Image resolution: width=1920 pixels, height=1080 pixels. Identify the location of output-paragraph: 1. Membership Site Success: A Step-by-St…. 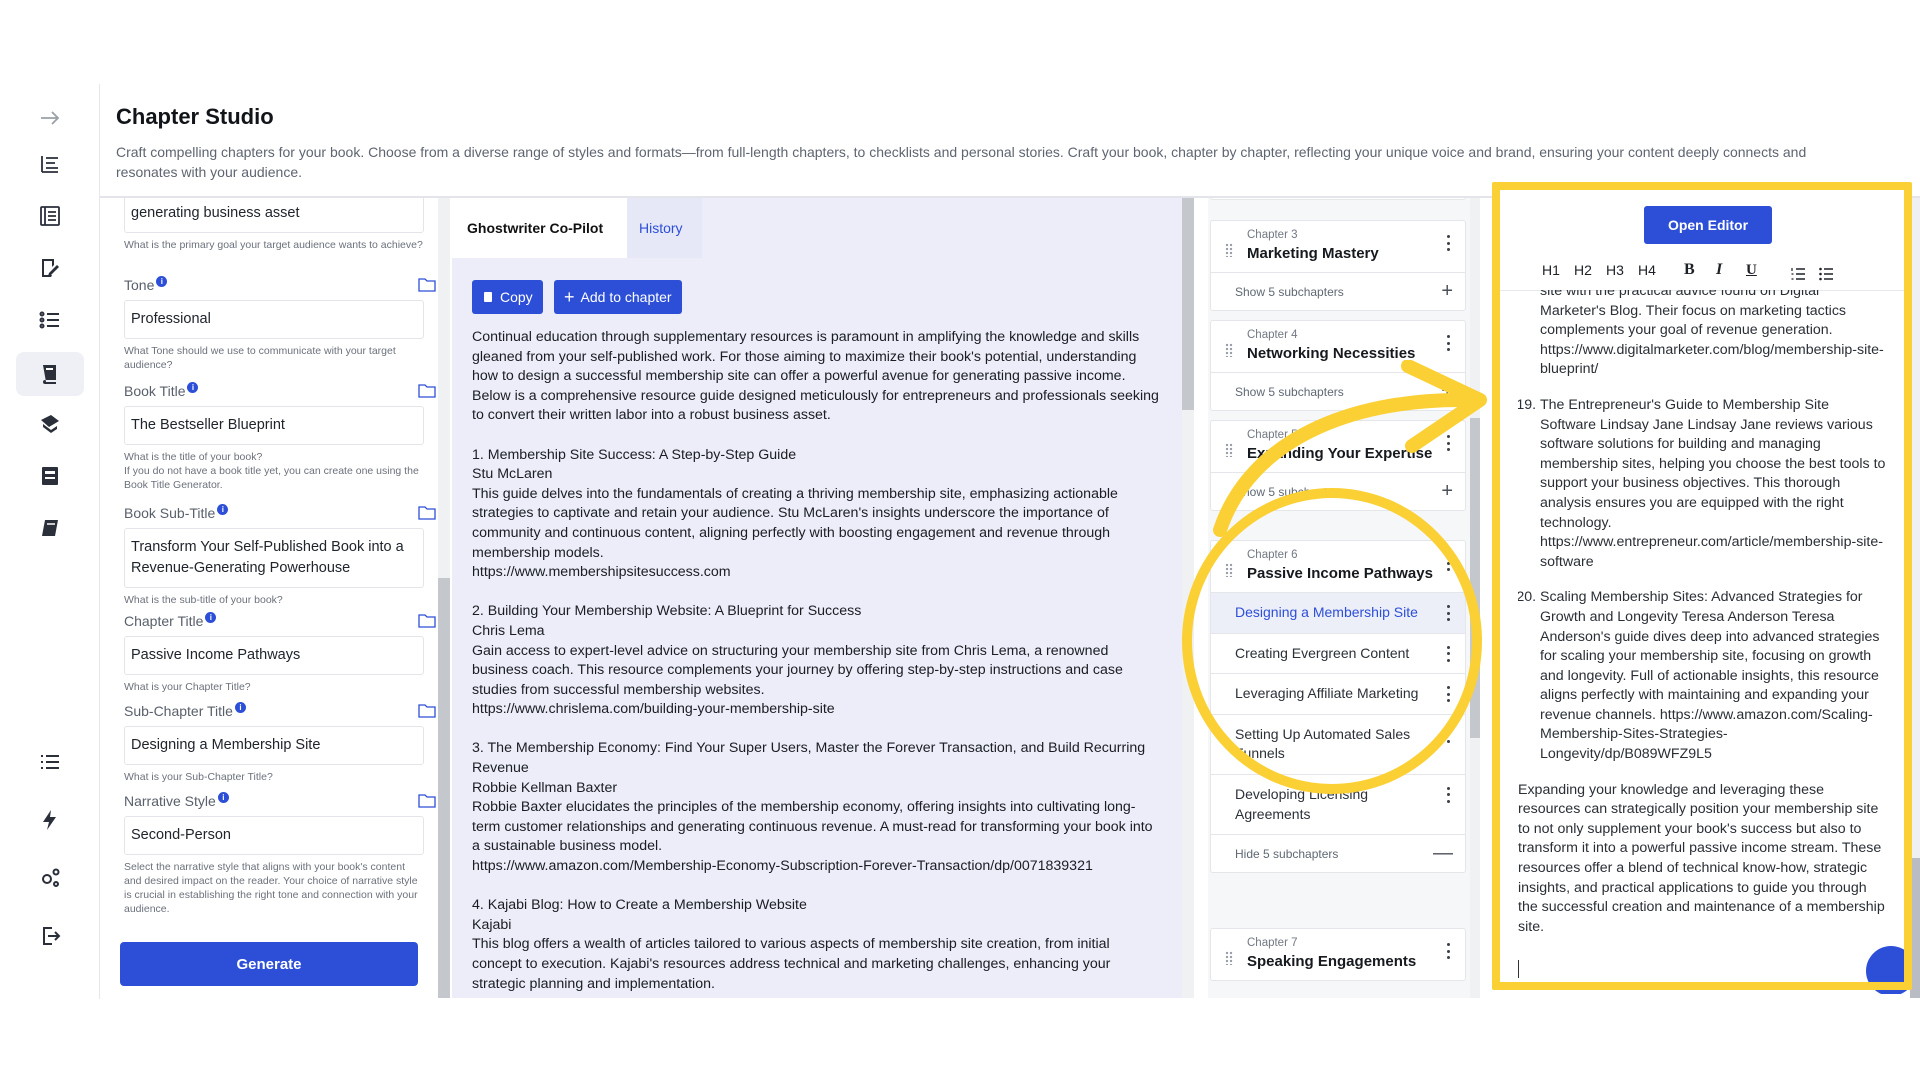
(795, 513).